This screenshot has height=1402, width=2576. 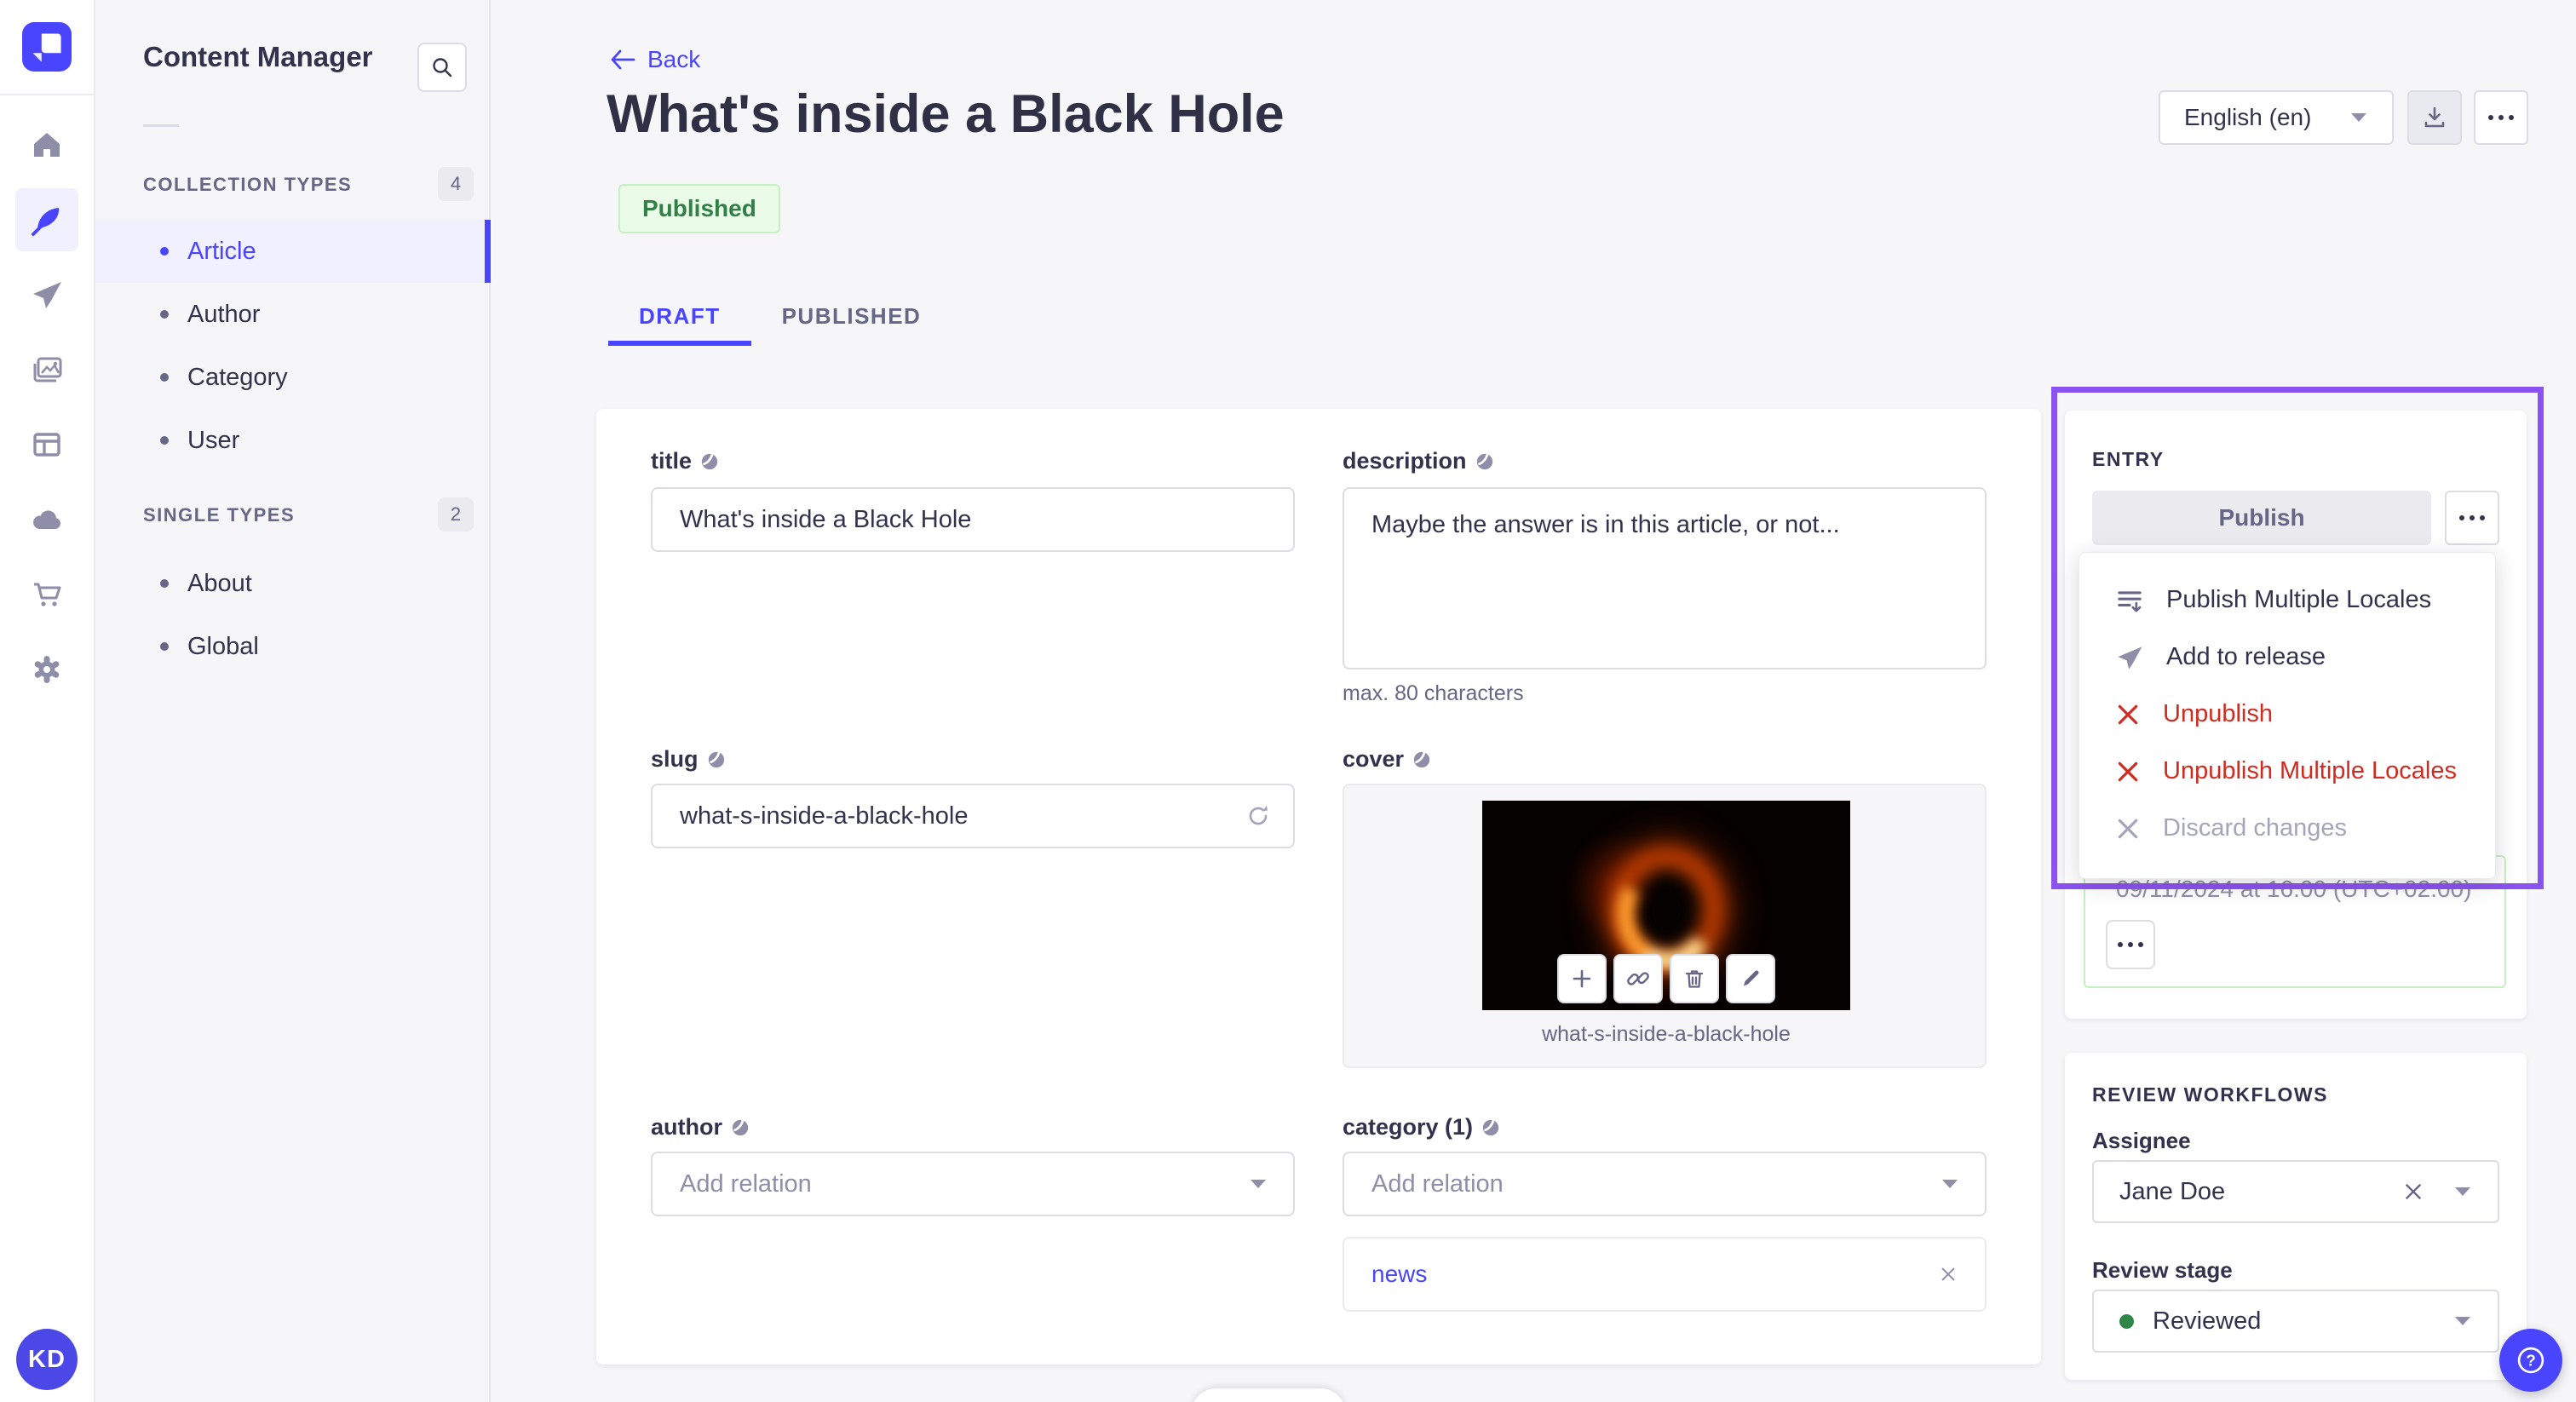 What do you see at coordinates (2261, 518) in the screenshot?
I see `publish-button: Publish` at bounding box center [2261, 518].